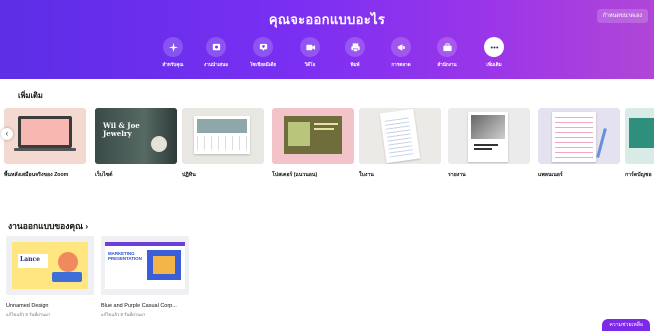 This screenshot has width=654, height=331. I want to click on tile-calendar: ปฏิทิน, so click(223, 143).